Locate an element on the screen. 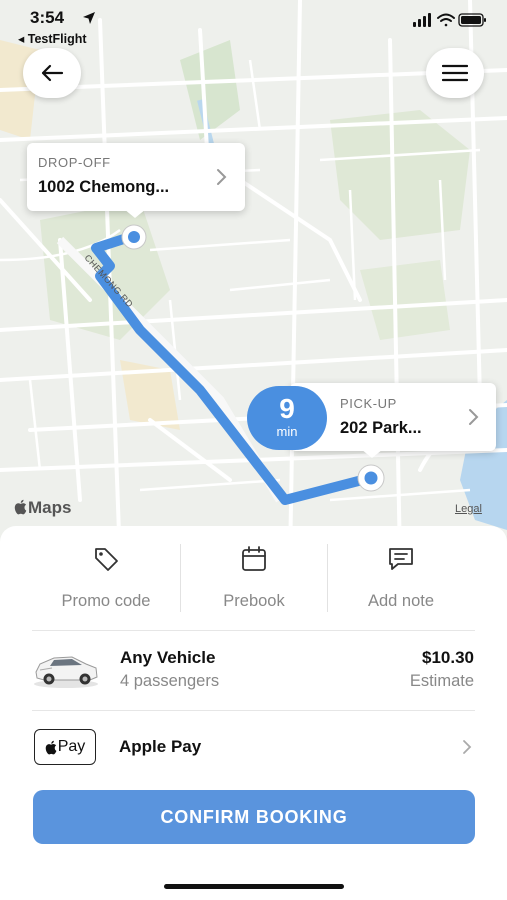 The image size is (507, 900). status-bar: 3:54 ◂ TestFlight is located at coordinates (253, 24).